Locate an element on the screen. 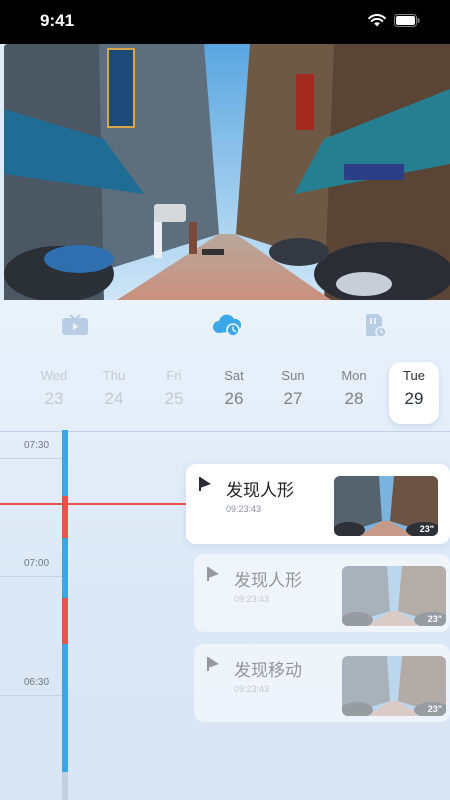 The image size is (450, 800). status-icons is located at coordinates (394, 20).